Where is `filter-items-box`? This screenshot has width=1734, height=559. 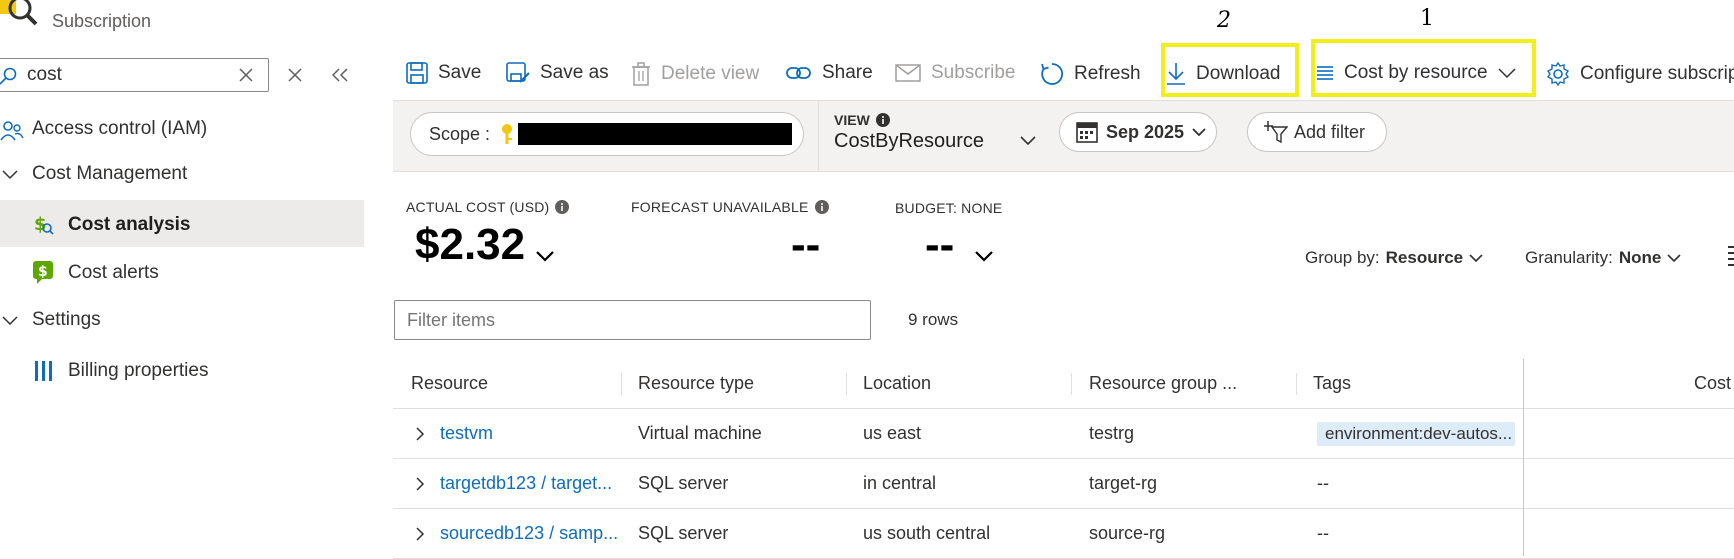 filter-items-box is located at coordinates (632, 320).